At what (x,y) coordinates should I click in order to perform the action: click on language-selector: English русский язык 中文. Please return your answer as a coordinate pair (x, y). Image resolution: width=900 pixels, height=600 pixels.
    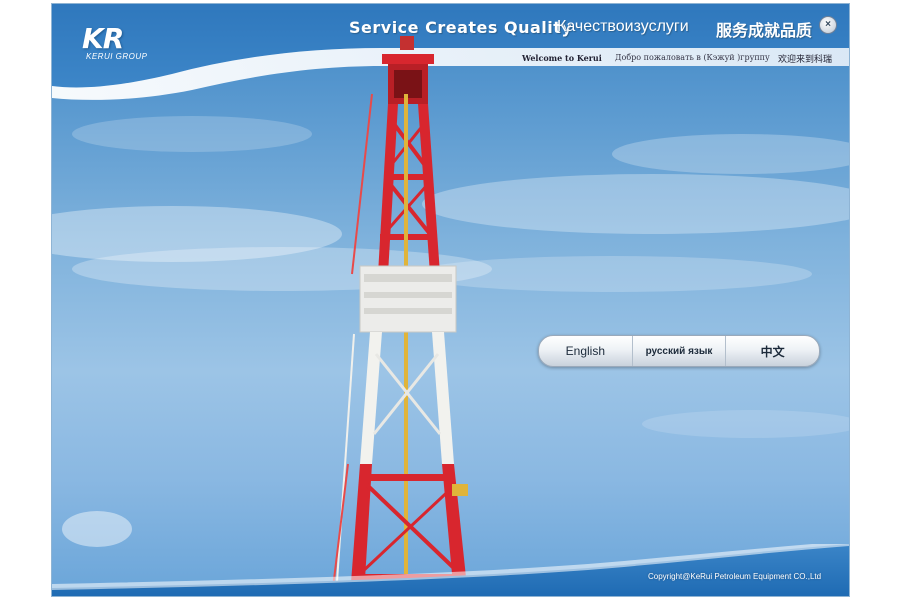
    Looking at the image, I should click on (679, 351).